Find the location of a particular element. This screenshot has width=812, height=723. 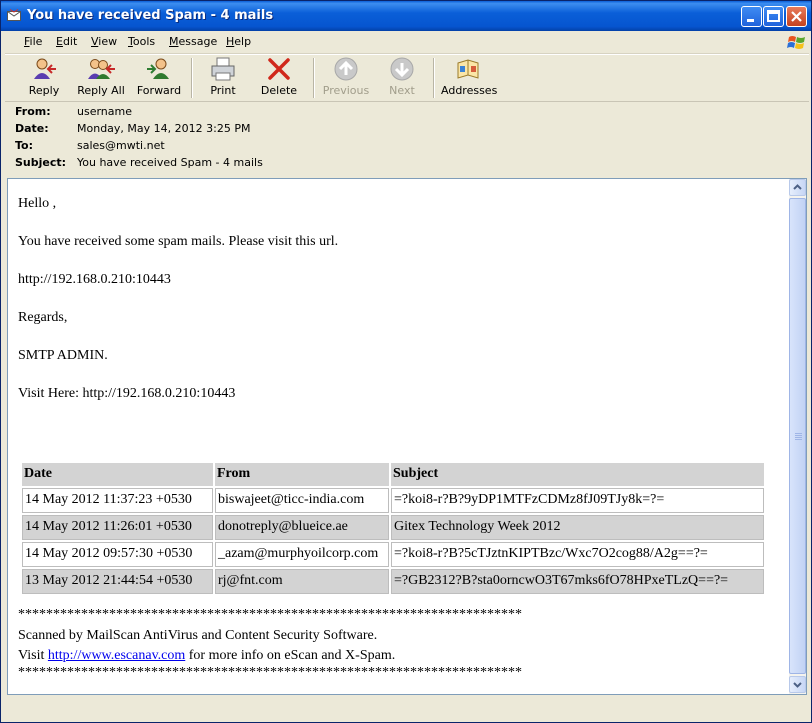

regards-text: Regards, is located at coordinates (43, 317).